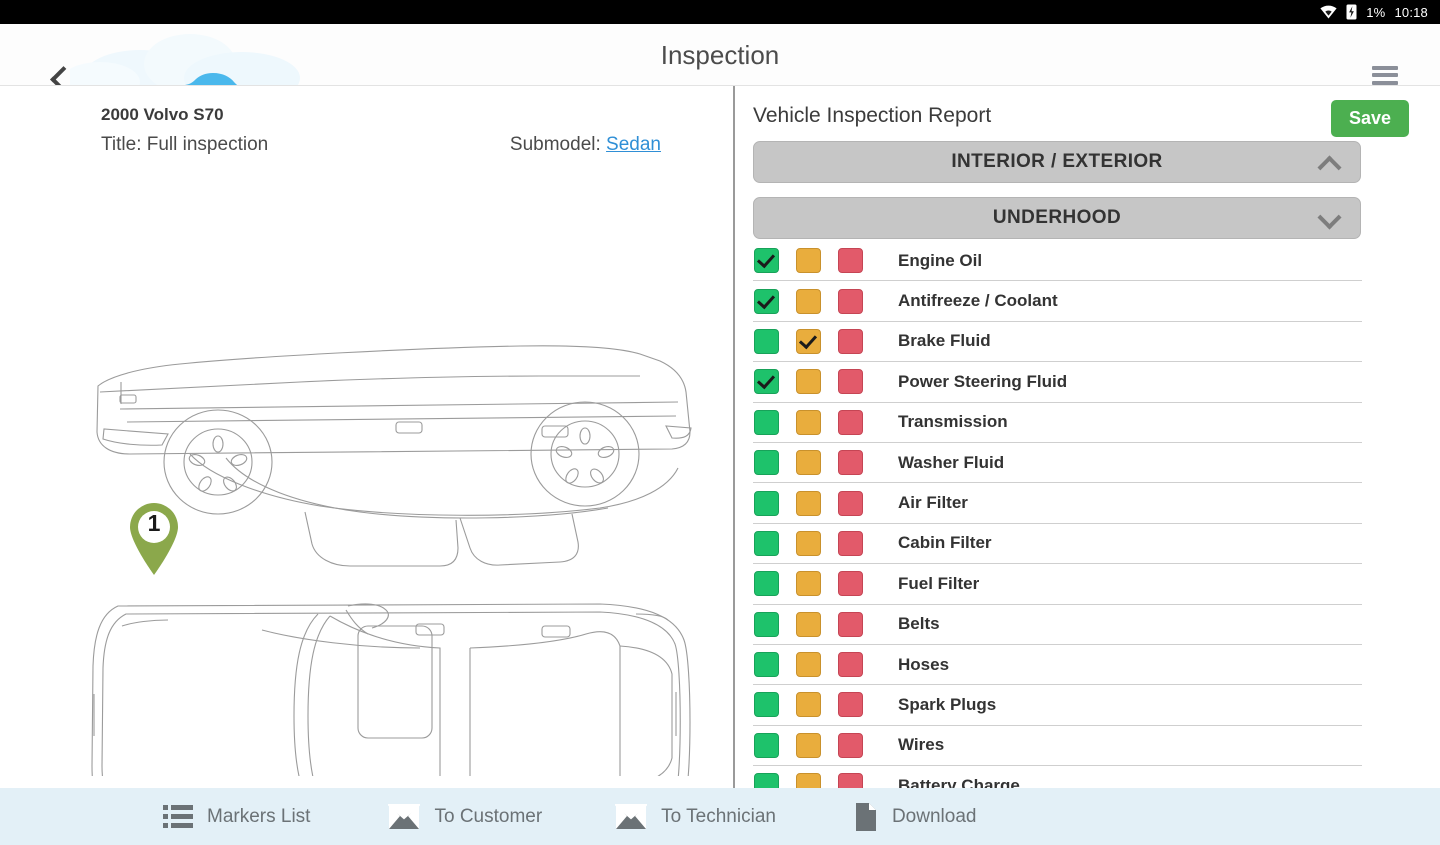  Describe the element at coordinates (959, 781) in the screenshot. I see `inspection-item-label: Battery Charge` at that location.